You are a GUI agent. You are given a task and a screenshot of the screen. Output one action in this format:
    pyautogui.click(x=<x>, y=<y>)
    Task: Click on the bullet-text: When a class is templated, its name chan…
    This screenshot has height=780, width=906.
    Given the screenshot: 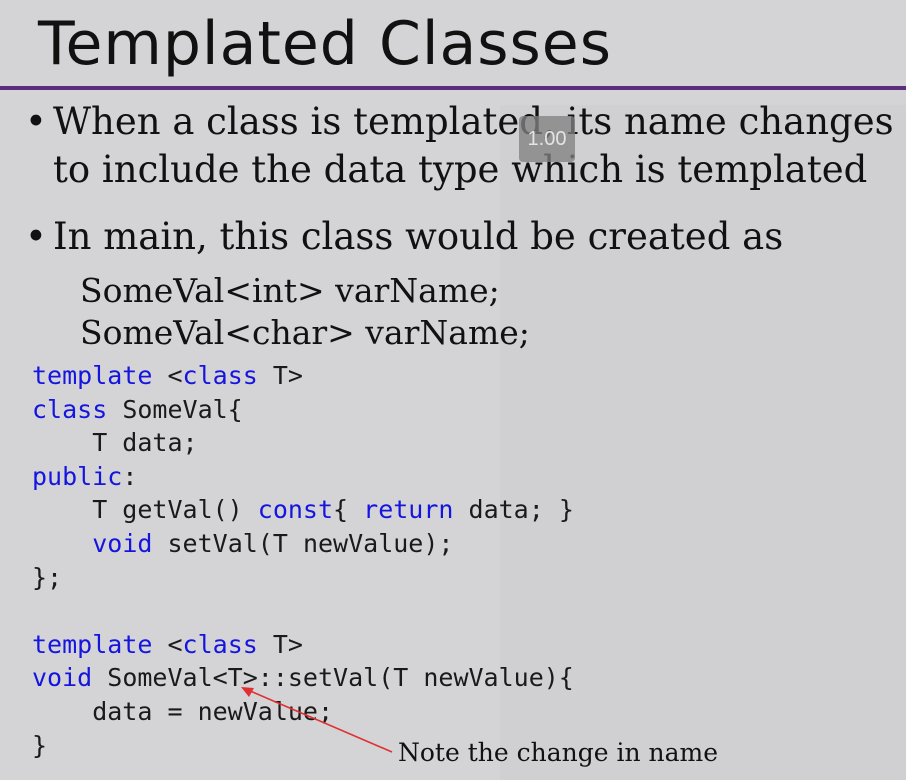 What is the action you would take?
    pyautogui.click(x=473, y=145)
    